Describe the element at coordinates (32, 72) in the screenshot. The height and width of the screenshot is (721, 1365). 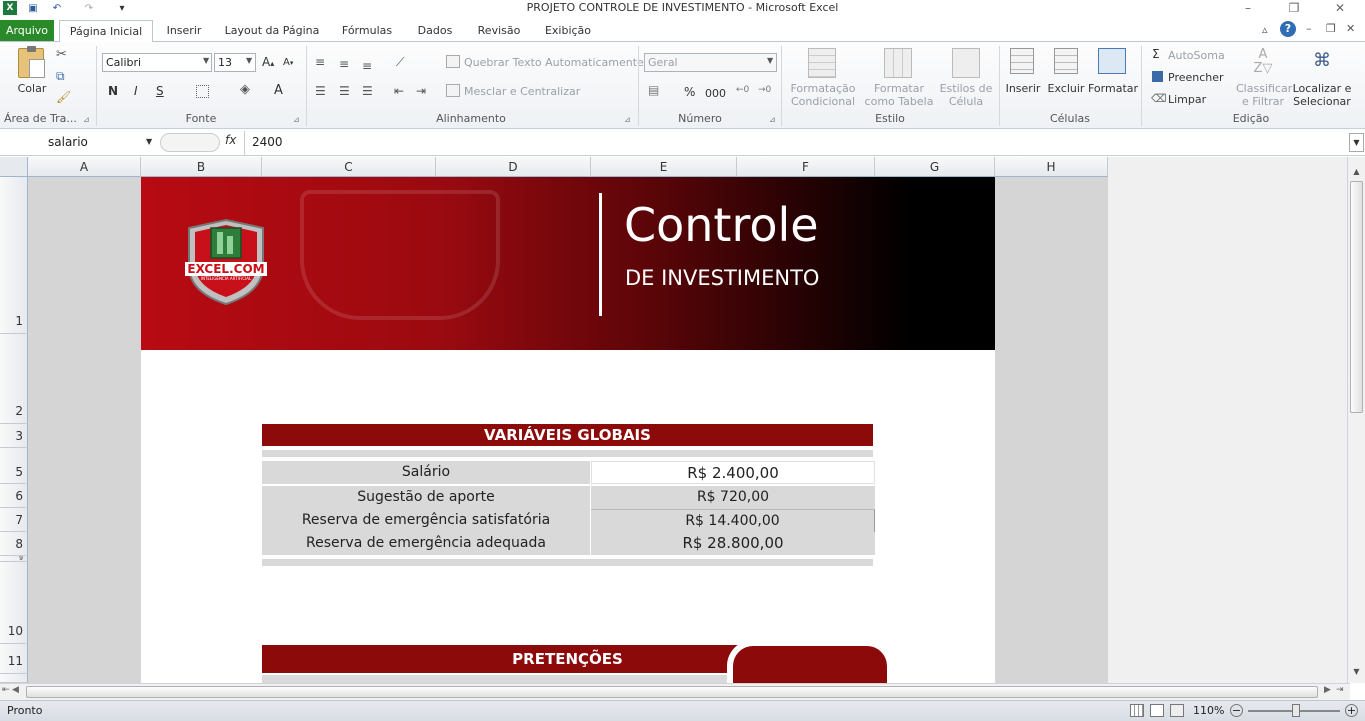
I see `paste-button: Colar` at that location.